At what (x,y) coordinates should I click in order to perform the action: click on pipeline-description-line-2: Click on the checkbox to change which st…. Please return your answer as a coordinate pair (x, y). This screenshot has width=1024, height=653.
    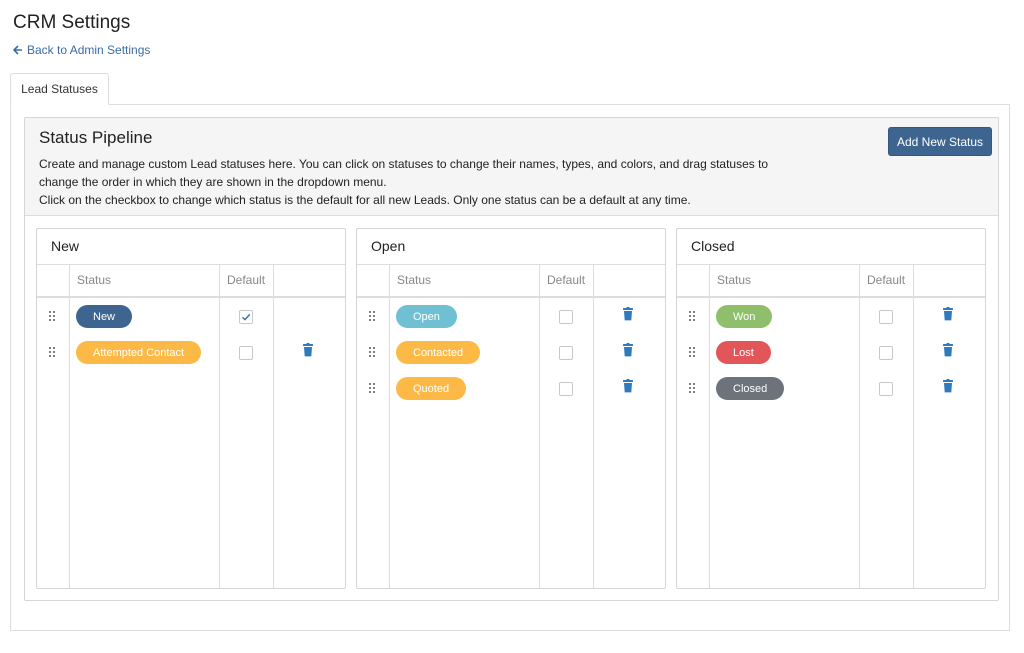
    Looking at the image, I should click on (365, 200).